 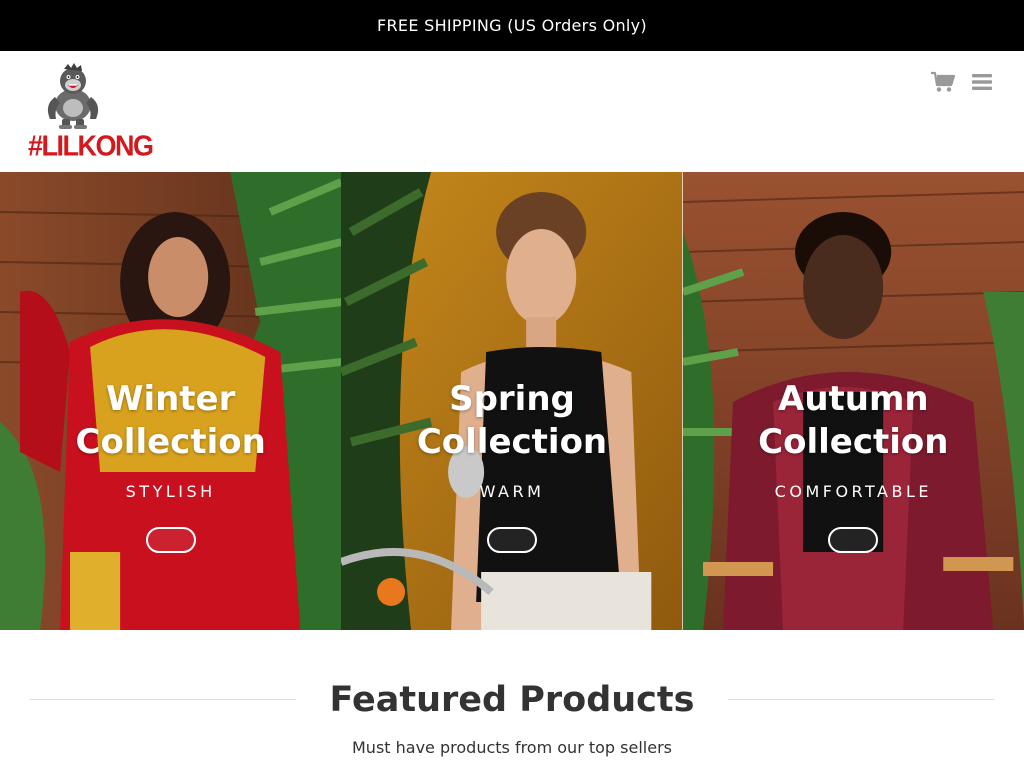 I want to click on spring-caption: Spring Collection WARM, so click(x=511, y=465).